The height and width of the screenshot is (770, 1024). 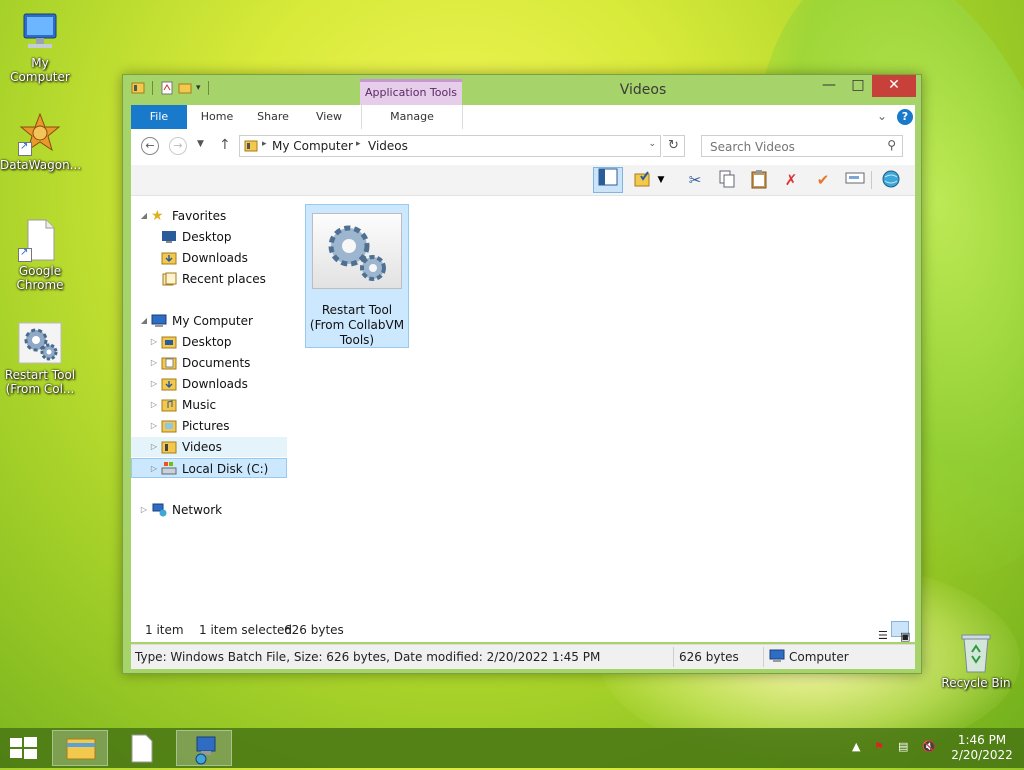 What do you see at coordinates (204, 748) in the screenshot?
I see `taskbar-network-app` at bounding box center [204, 748].